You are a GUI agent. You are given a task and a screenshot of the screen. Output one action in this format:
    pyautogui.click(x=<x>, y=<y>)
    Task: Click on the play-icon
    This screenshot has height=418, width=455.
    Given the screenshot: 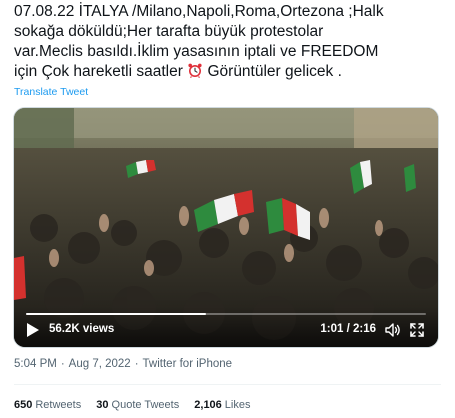 What is the action you would take?
    pyautogui.click(x=33, y=330)
    